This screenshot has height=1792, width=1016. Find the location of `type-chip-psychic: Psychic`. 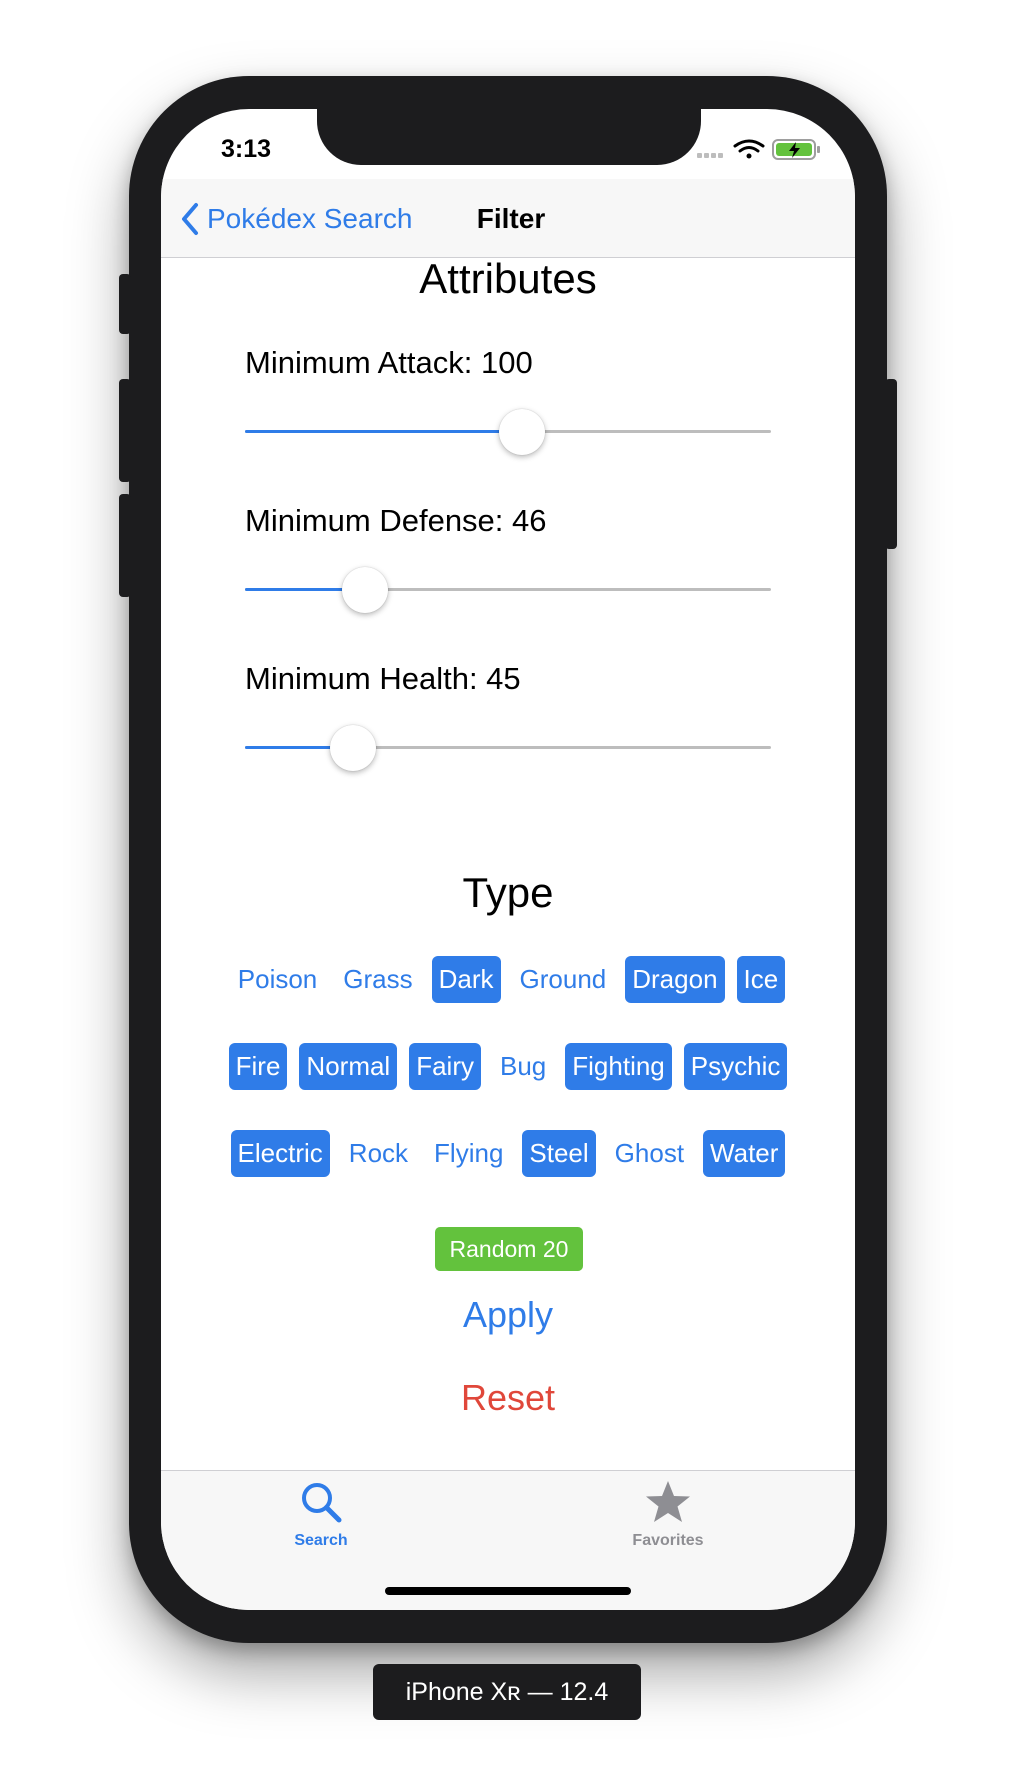

type-chip-psychic: Psychic is located at coordinates (735, 1066).